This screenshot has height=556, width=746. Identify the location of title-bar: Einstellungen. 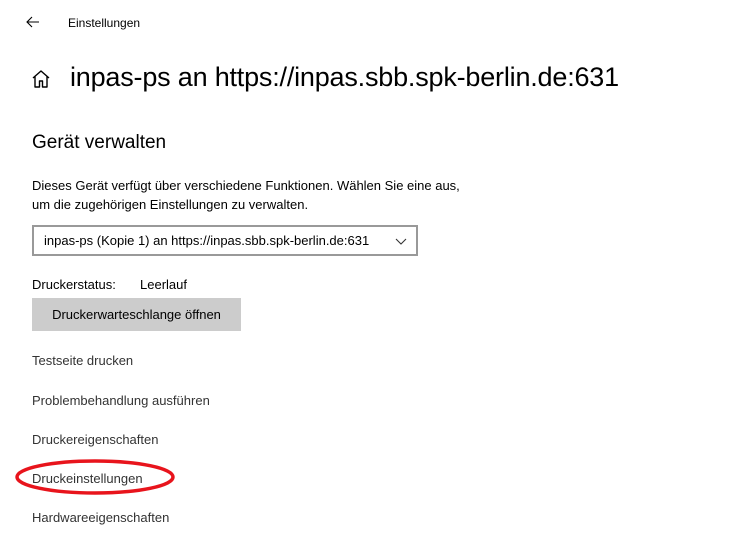
(373, 22).